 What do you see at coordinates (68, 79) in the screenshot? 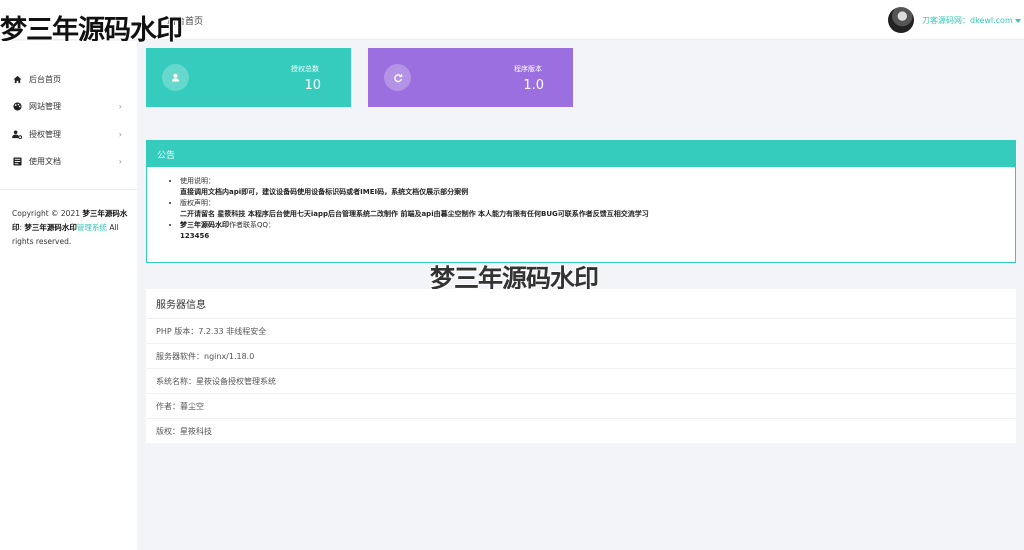
I see `sidebar-item-home: 后台首页` at bounding box center [68, 79].